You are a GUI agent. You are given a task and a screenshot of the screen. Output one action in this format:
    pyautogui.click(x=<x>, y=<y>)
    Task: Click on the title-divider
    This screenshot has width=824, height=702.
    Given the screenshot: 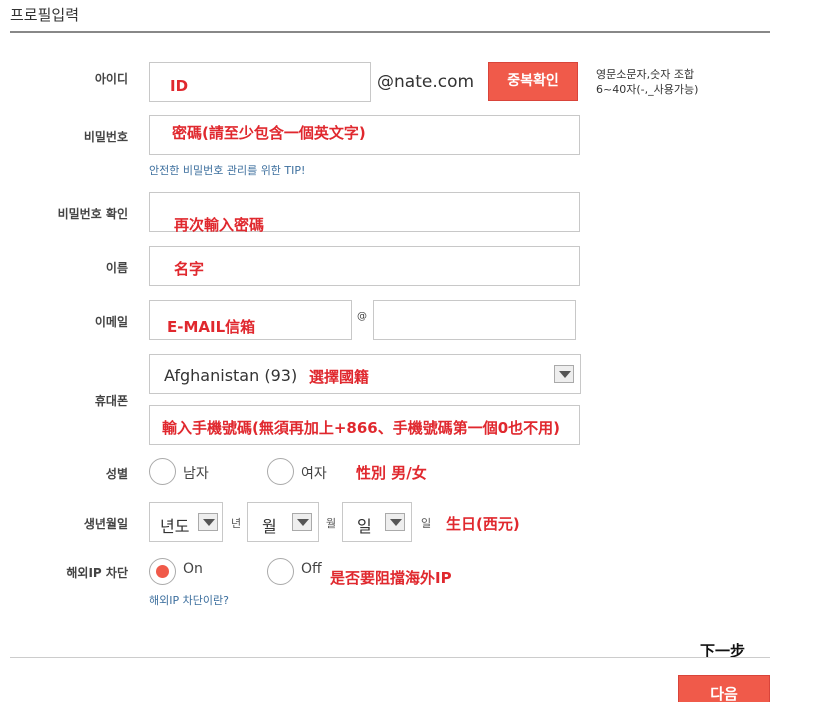 What is the action you would take?
    pyautogui.click(x=390, y=32)
    